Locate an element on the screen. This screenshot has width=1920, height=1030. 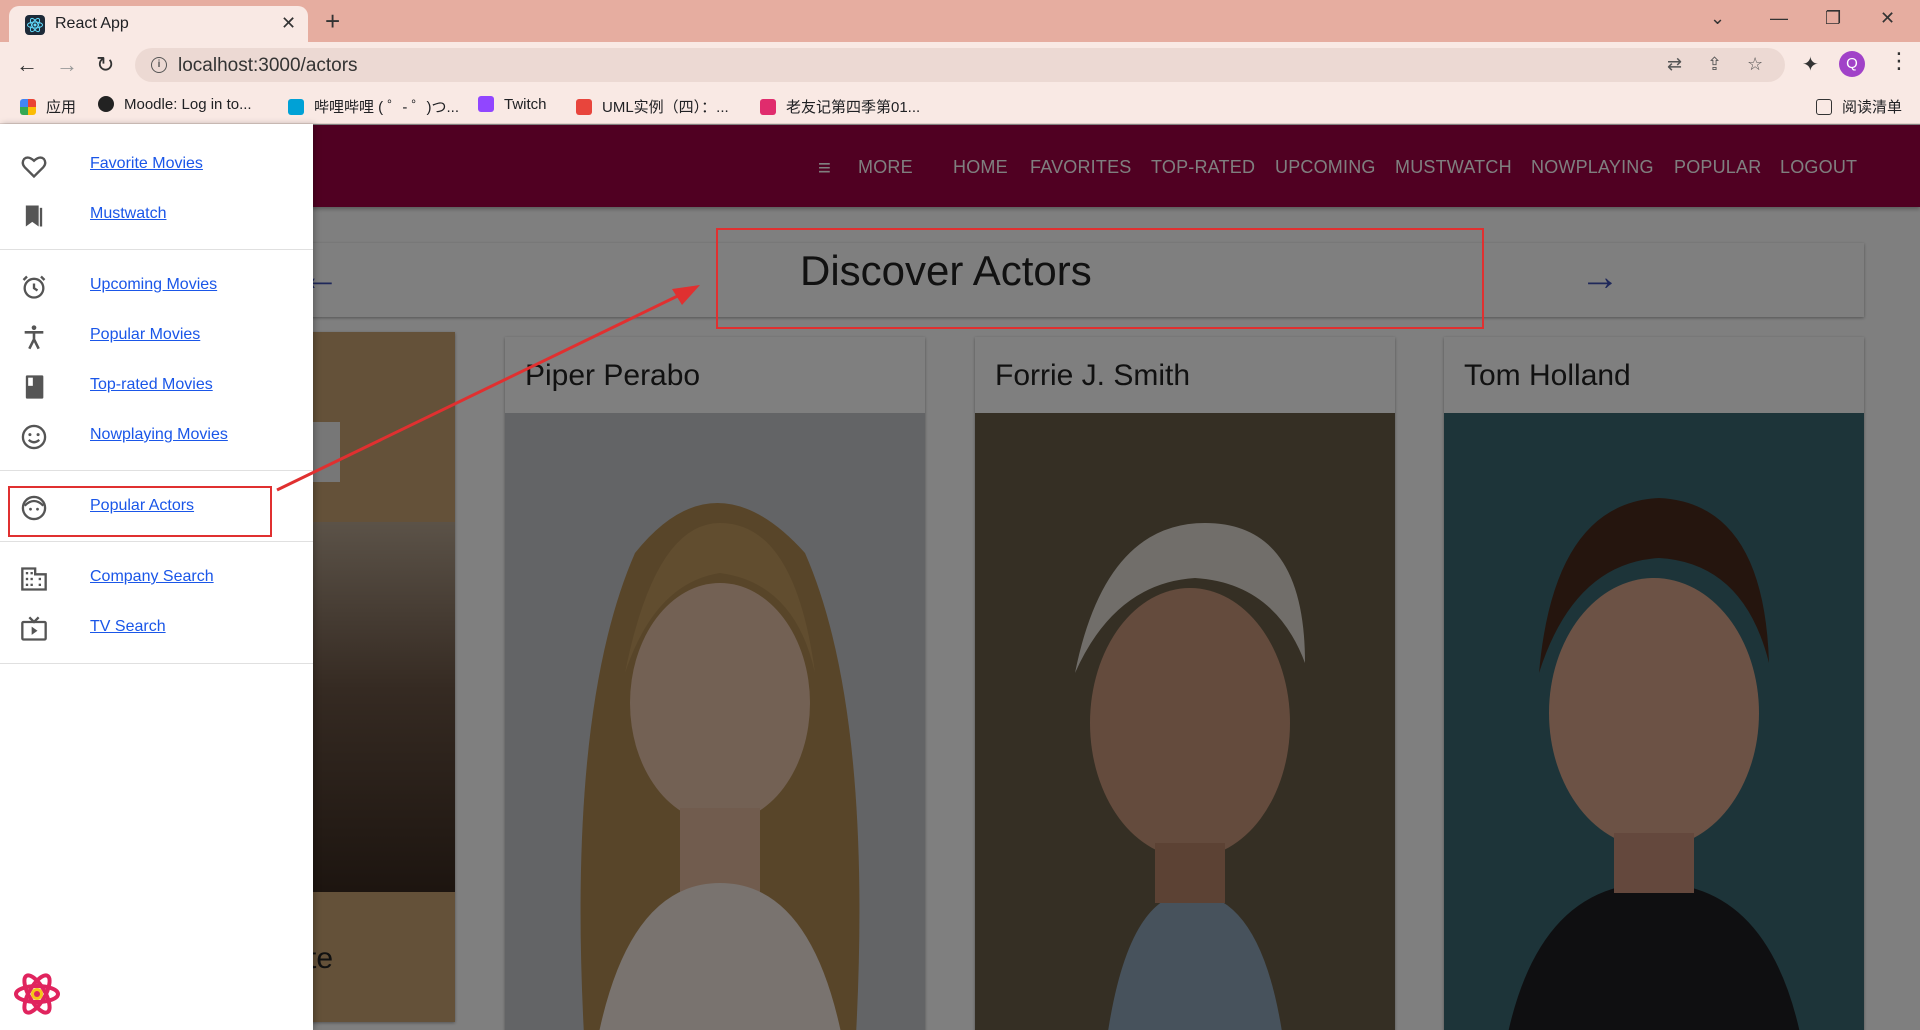
profile-avatar: Q is located at coordinates (1852, 64).